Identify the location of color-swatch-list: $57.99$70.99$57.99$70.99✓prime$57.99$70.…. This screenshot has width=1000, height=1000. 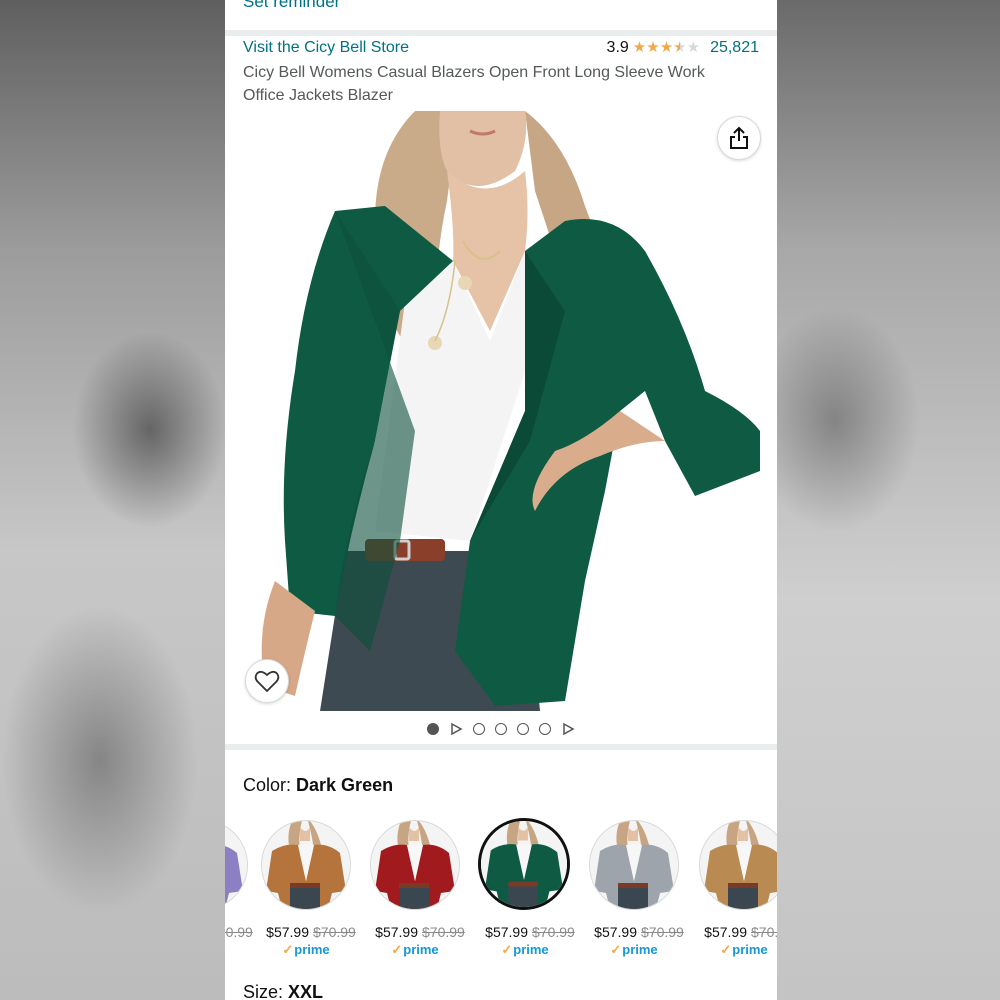
(501, 893).